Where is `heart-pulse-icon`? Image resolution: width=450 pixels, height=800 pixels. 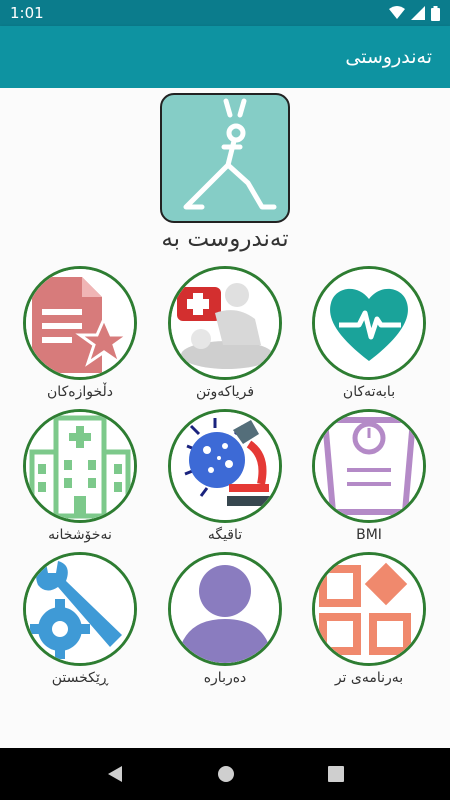
heart-pulse-icon is located at coordinates (369, 323).